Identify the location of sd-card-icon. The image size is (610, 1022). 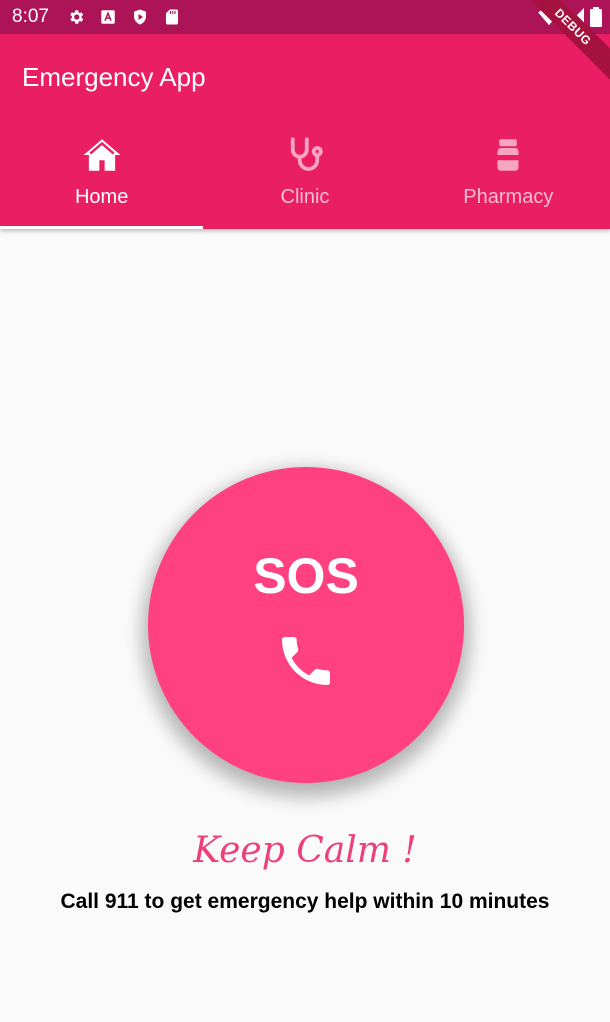
(172, 17).